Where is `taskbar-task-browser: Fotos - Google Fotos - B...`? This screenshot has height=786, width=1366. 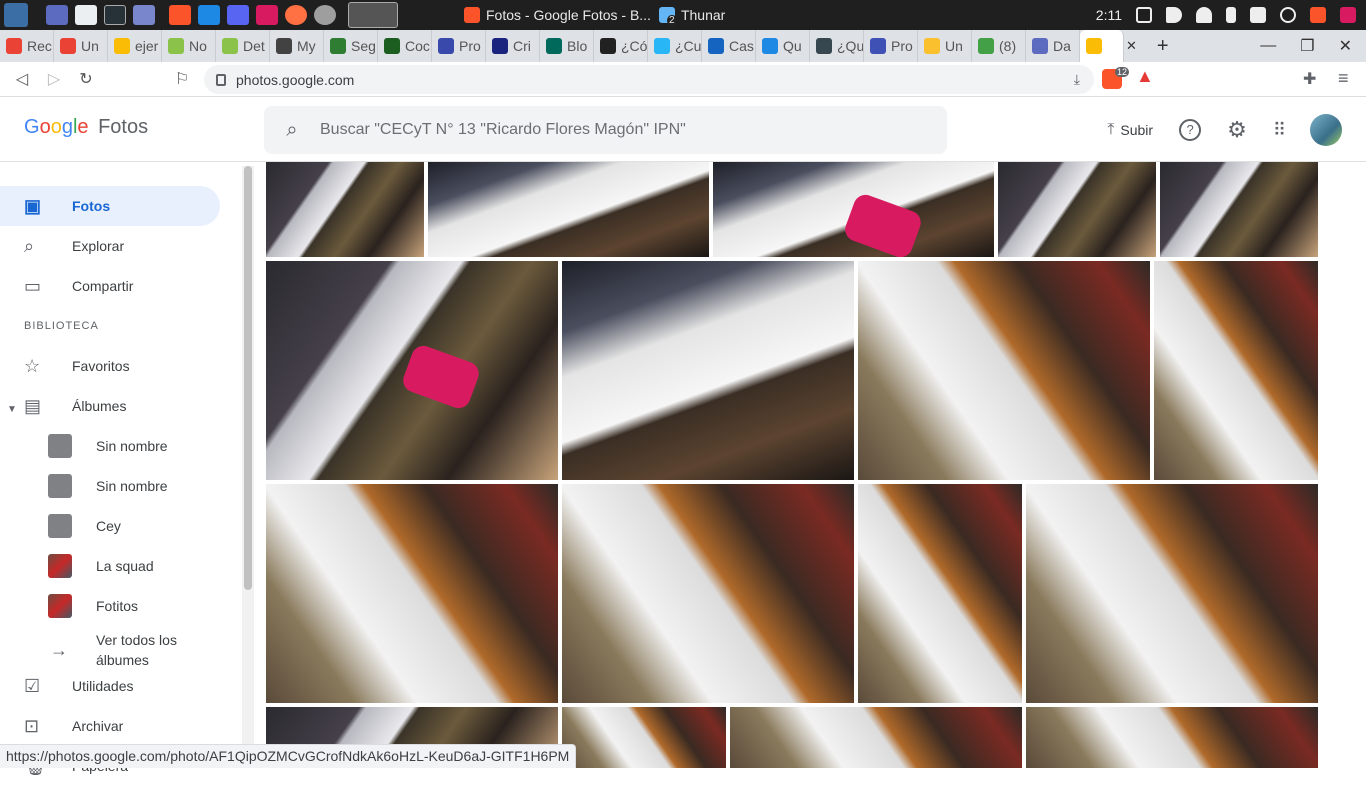 taskbar-task-browser: Fotos - Google Fotos - B... is located at coordinates (557, 15).